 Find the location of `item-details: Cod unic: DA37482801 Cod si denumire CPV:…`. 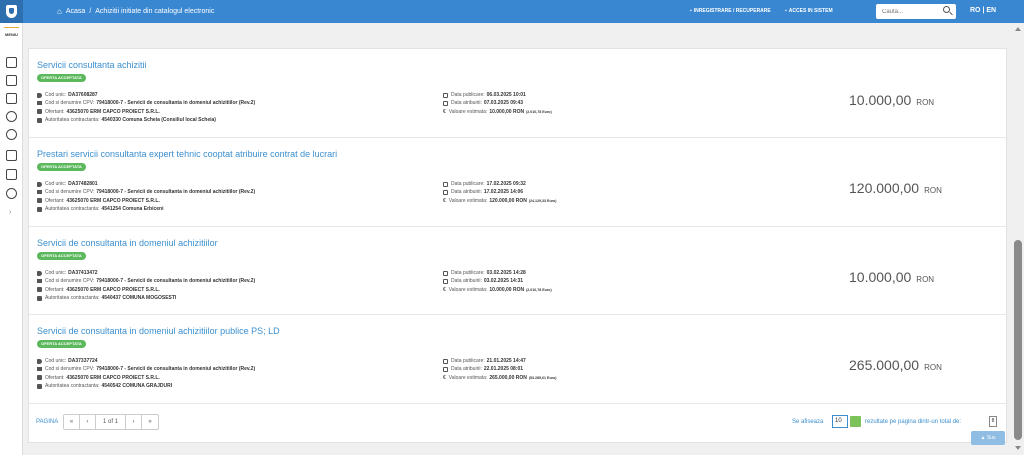

item-details: Cod unic: DA37482801 Cod si denumire CPV:… is located at coordinates (146, 196).